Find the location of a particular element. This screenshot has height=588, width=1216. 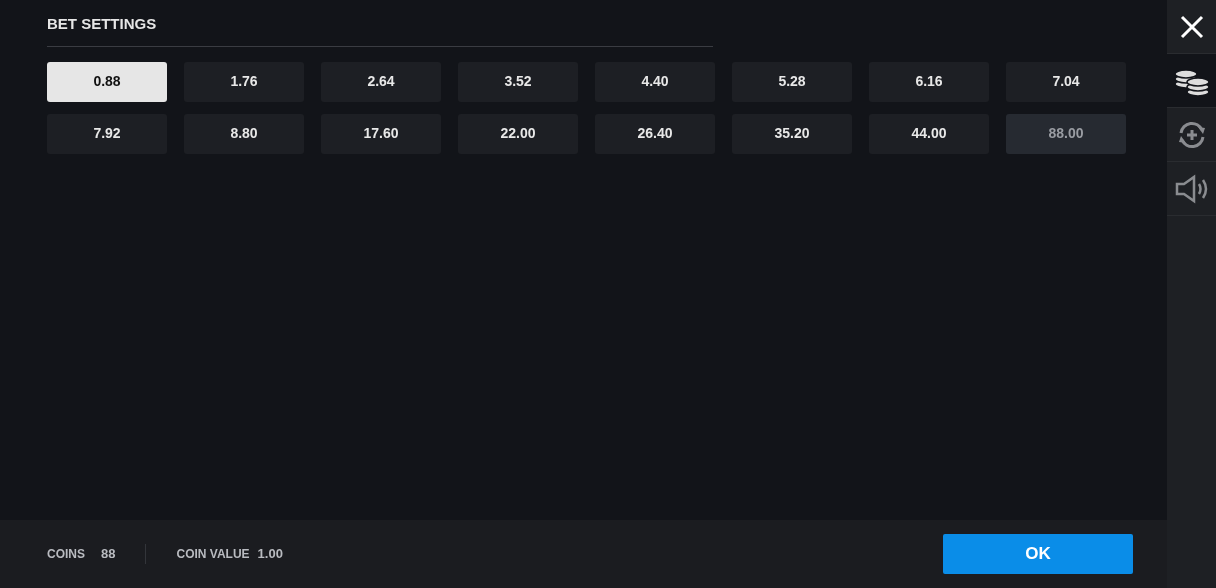

section-title: BET SETTINGS is located at coordinates (102, 24).